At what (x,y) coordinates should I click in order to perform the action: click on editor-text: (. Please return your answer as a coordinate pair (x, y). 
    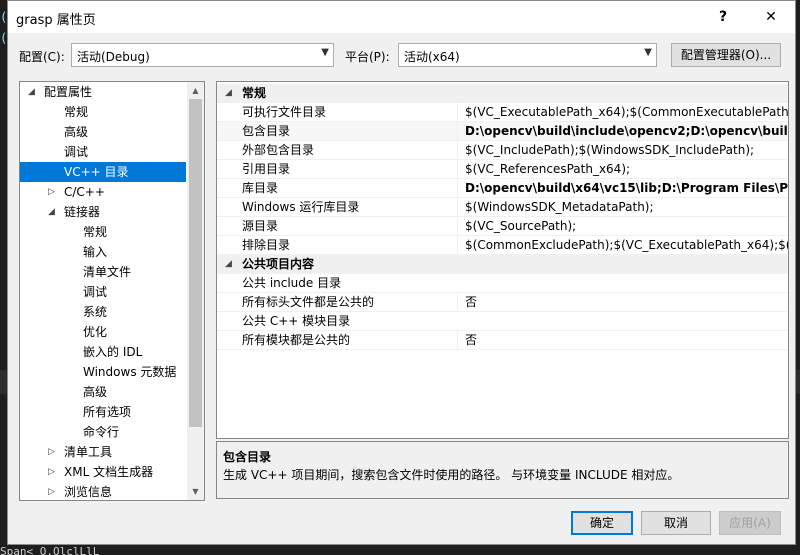
    Looking at the image, I should click on (3, 40).